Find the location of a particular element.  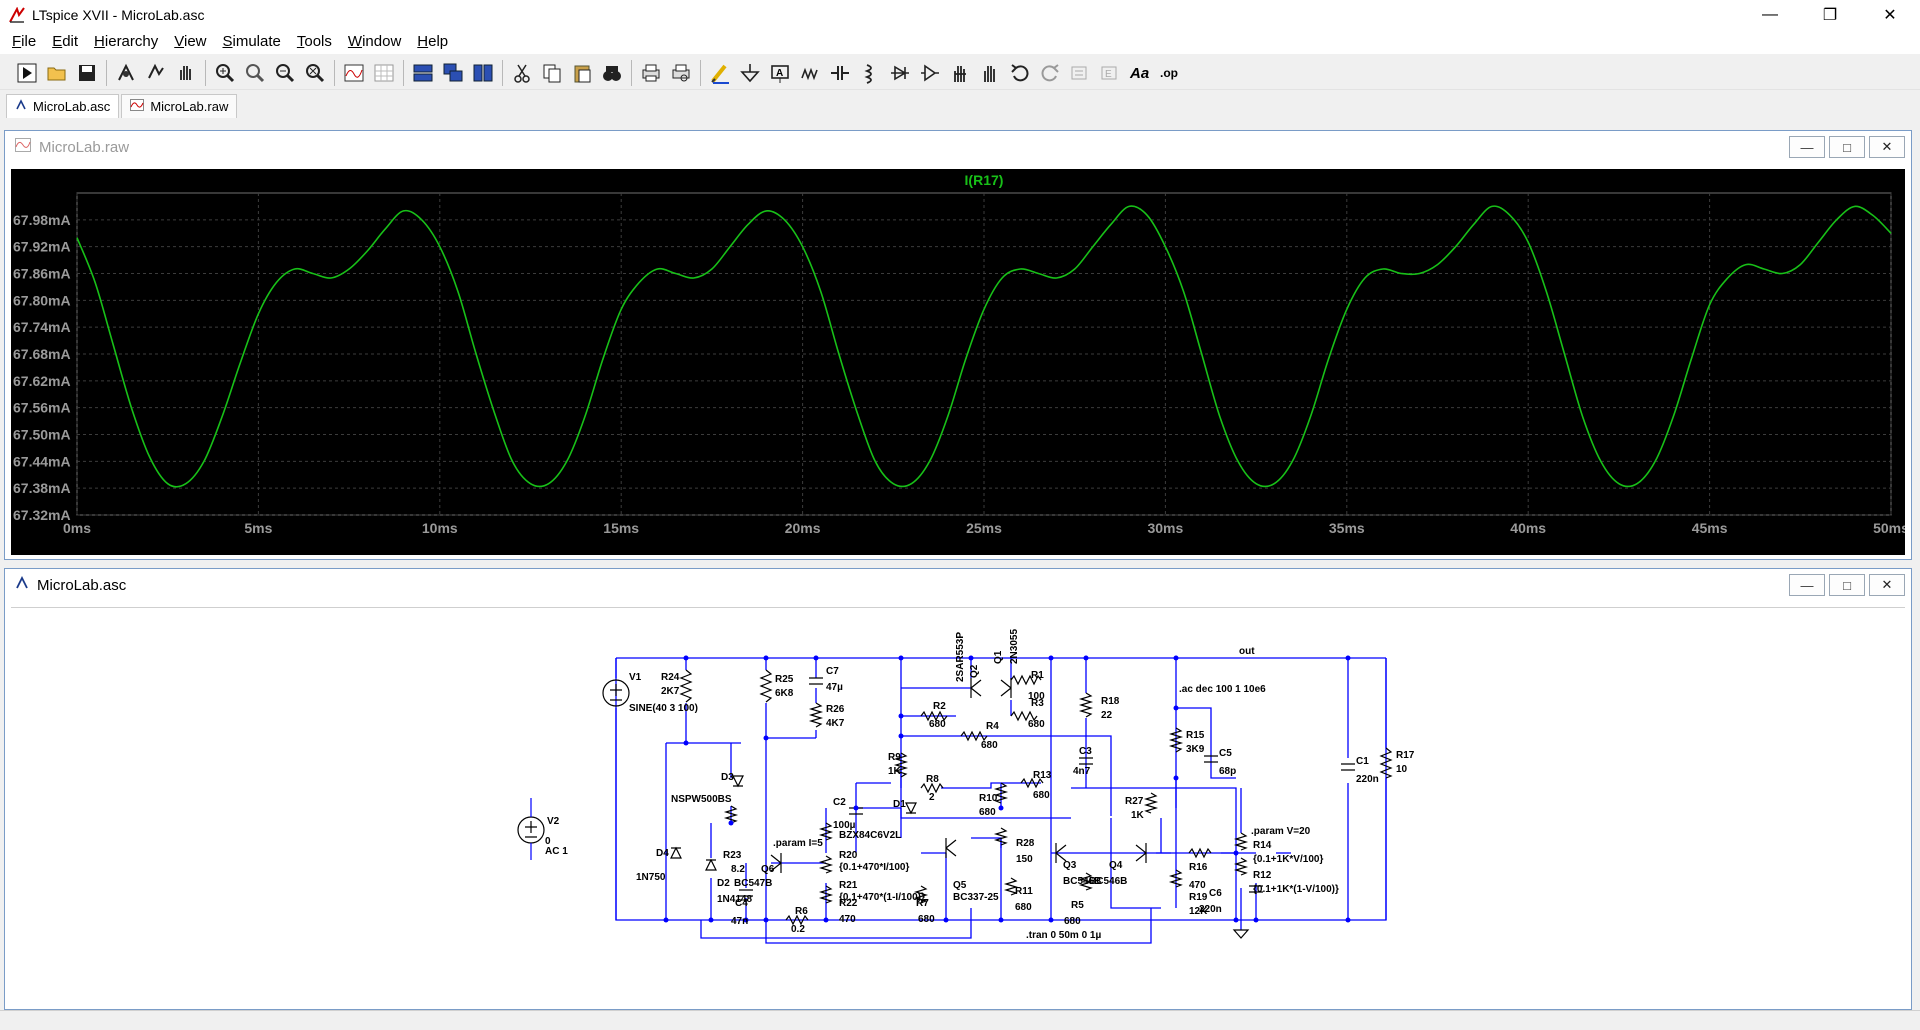

resistor-r21 is located at coordinates (826, 864).